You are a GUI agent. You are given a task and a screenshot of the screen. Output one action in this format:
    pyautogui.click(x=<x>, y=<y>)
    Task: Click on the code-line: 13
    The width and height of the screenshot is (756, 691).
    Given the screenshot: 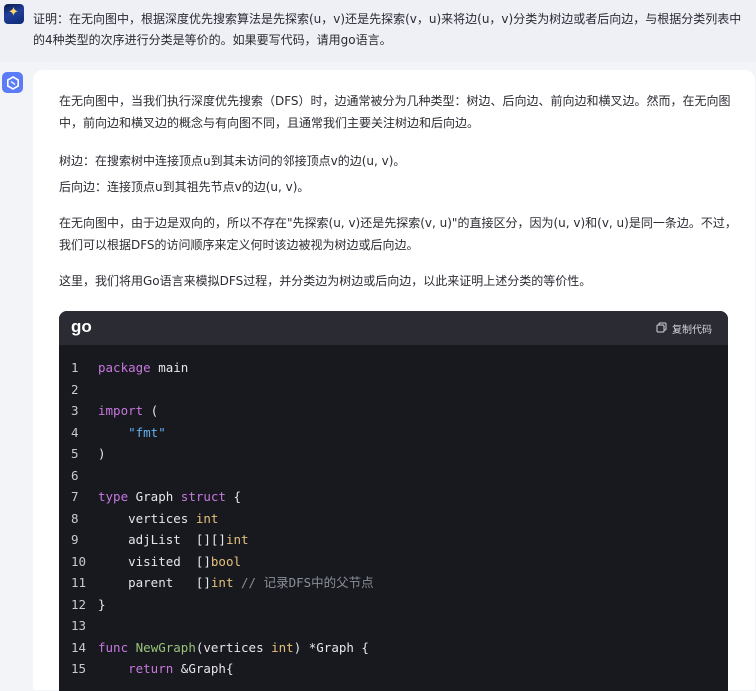 What is the action you would take?
    pyautogui.click(x=393, y=625)
    